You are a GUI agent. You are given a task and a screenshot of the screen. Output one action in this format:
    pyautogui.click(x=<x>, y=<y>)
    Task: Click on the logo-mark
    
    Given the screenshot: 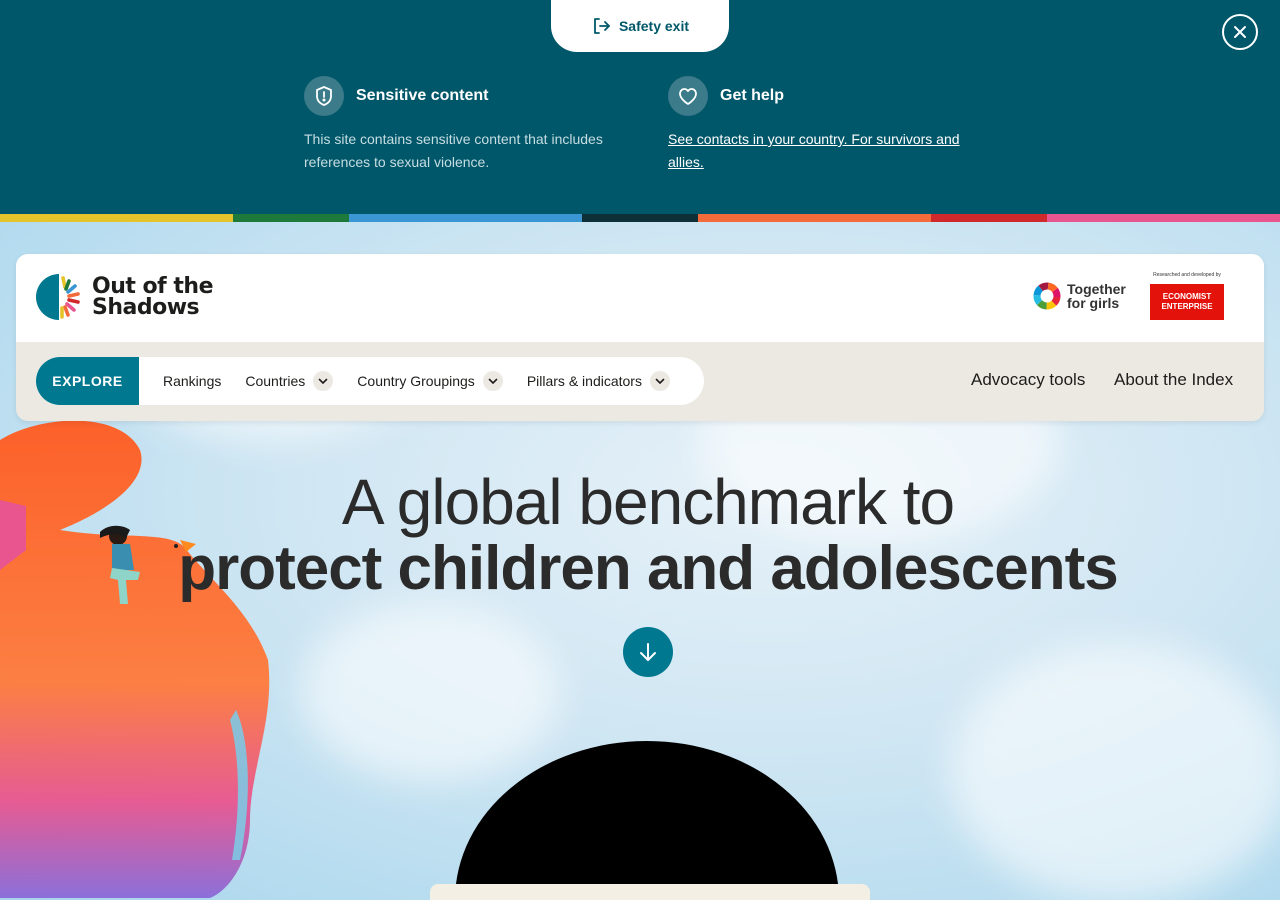 What is the action you would take?
    pyautogui.click(x=58, y=297)
    